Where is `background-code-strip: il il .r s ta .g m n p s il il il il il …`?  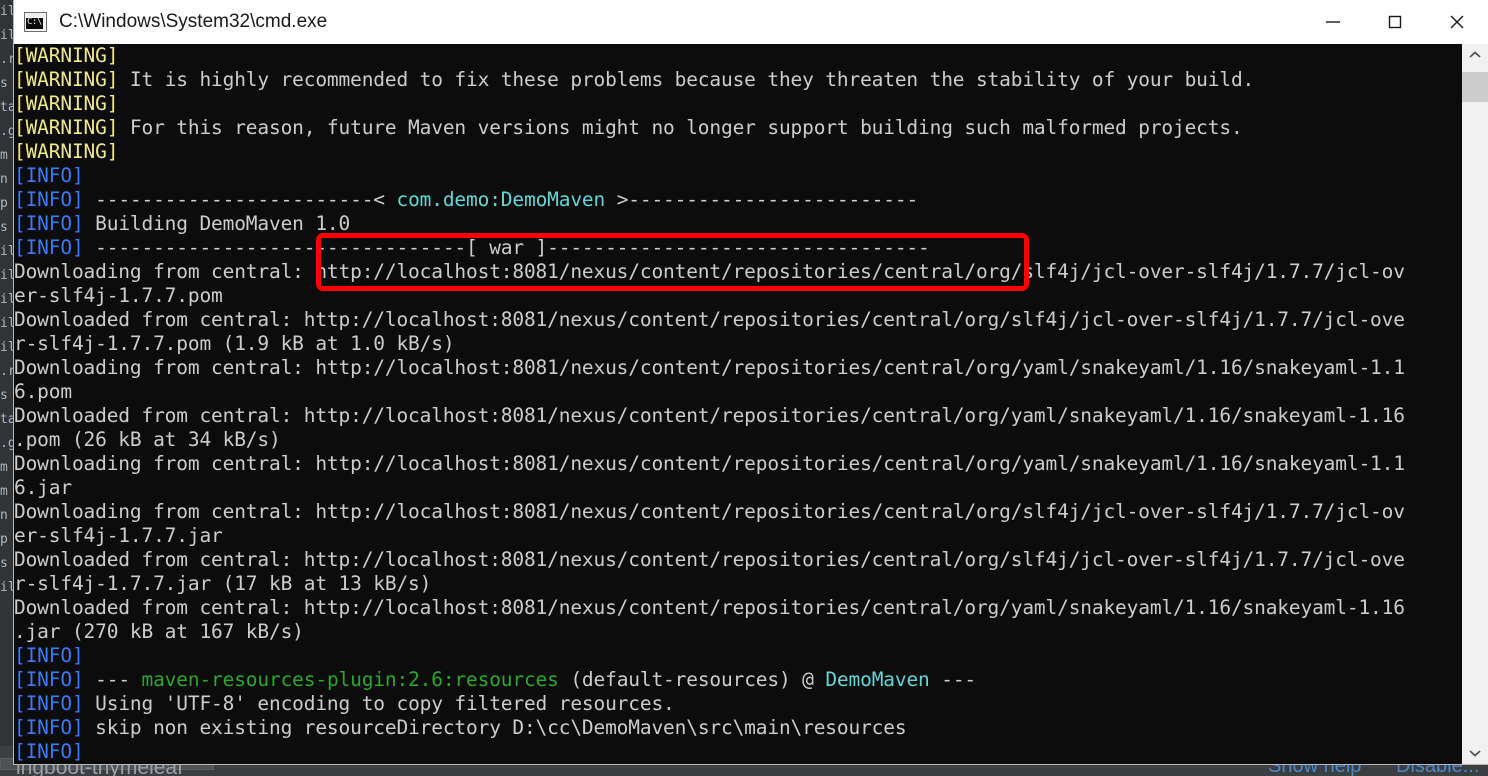
background-code-strip: il il .r s ta .g m n p s il il il il il … is located at coordinates (7, 299).